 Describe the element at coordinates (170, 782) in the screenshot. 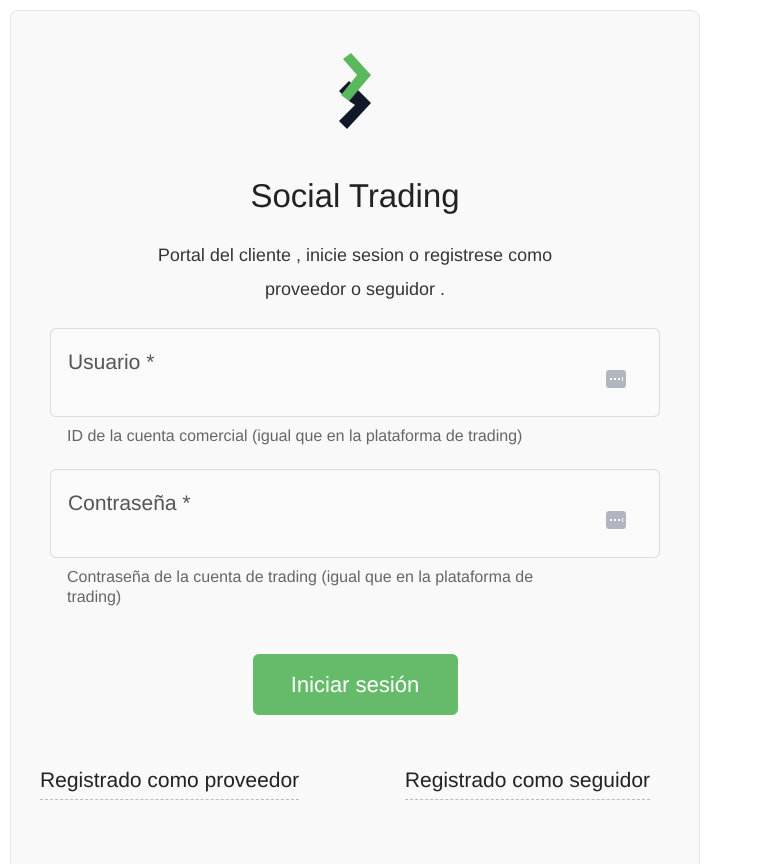

I see `register-link: Registrado como proveedor` at that location.